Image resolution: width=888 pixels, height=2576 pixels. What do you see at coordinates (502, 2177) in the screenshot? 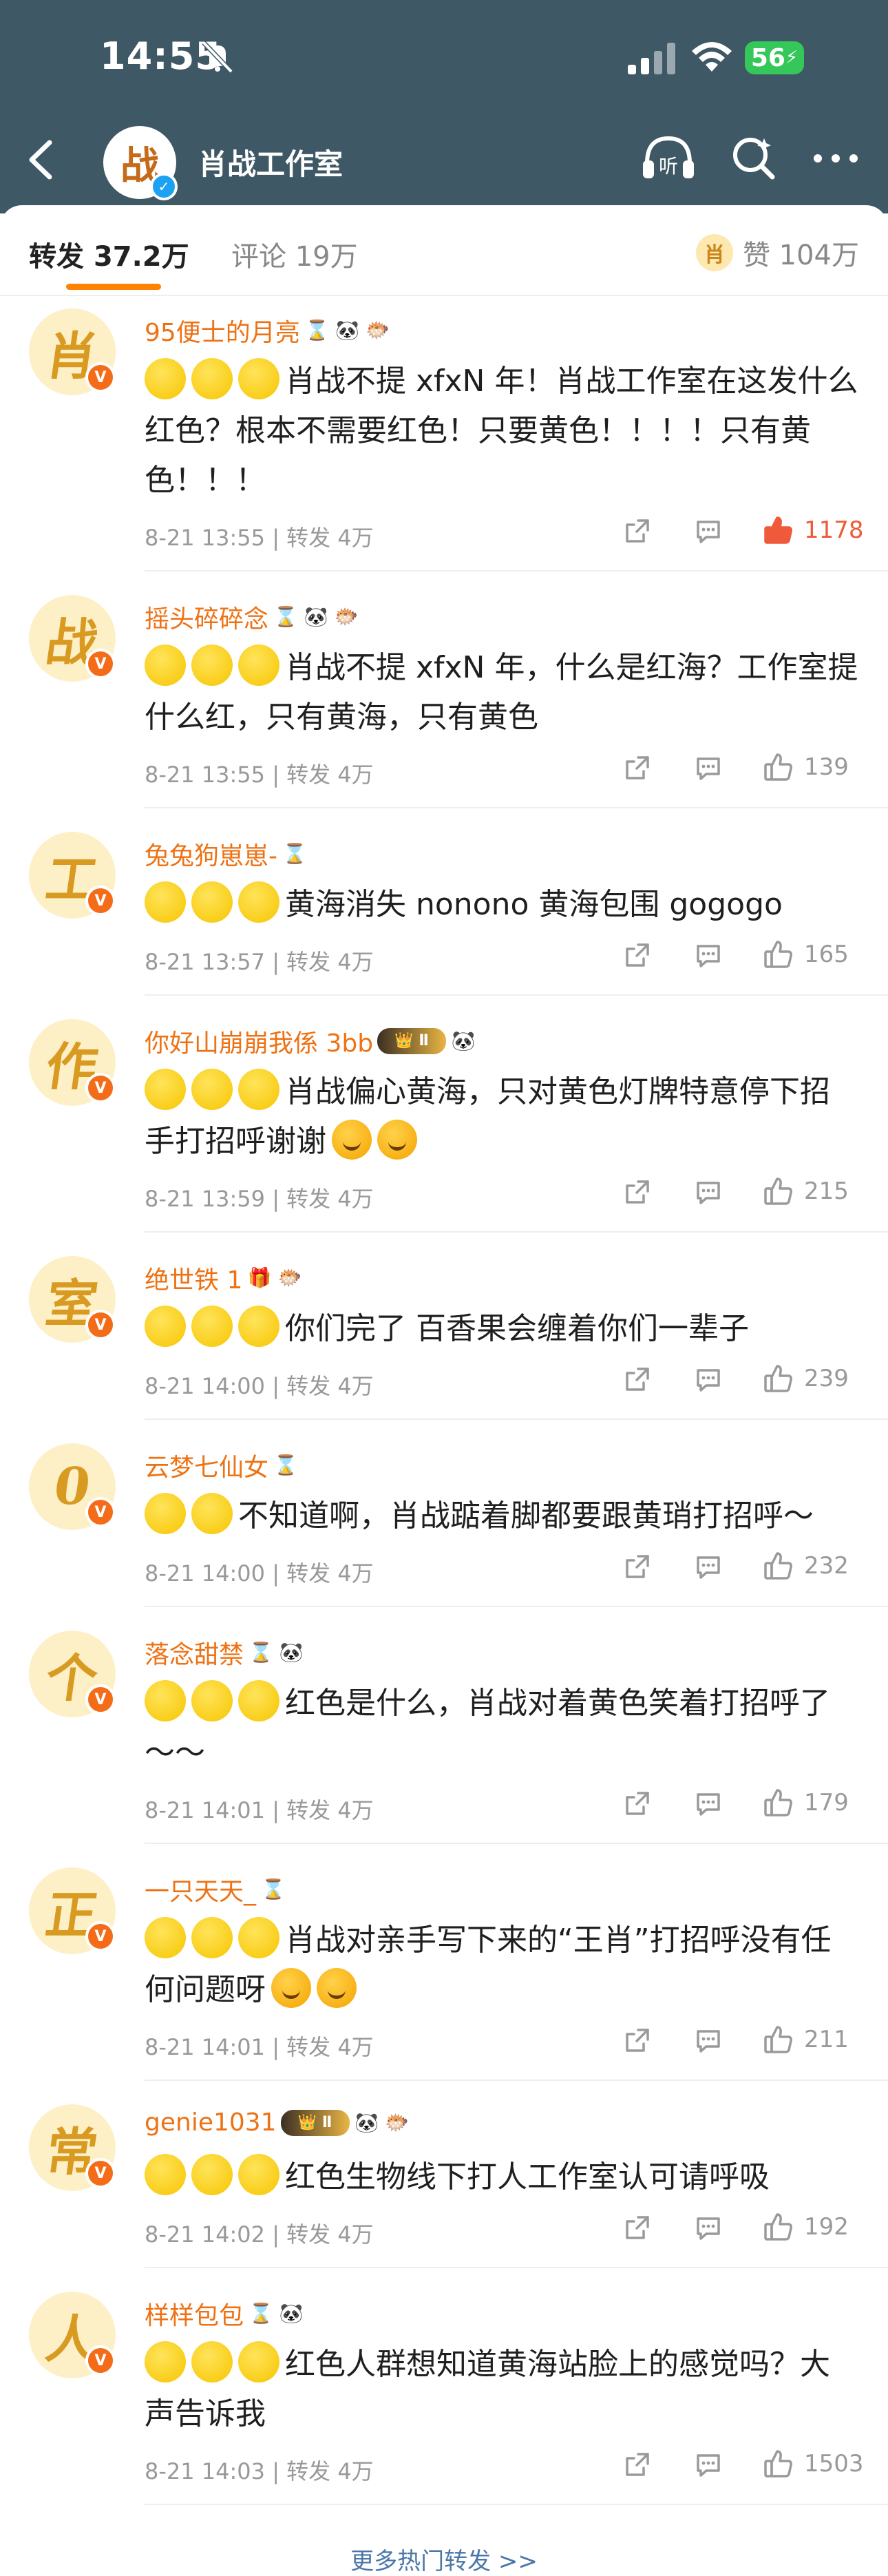
I see `repost-text: 红色生物线下打人工作室认可请呼吸` at bounding box center [502, 2177].